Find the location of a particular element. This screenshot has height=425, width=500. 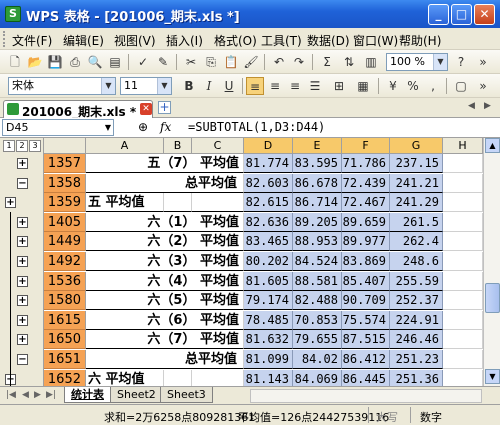

paste-icon: 📋 is located at coordinates (231, 62).